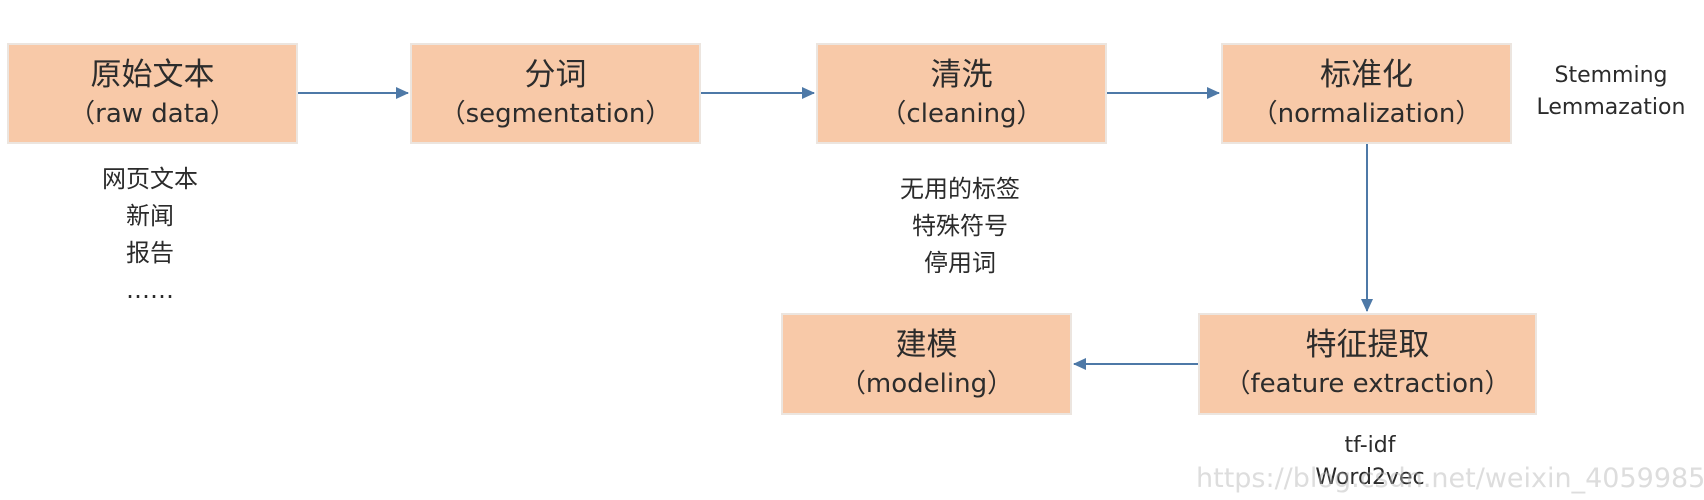  I want to click on feature-extraction-title: 特征提取, so click(1367, 345).